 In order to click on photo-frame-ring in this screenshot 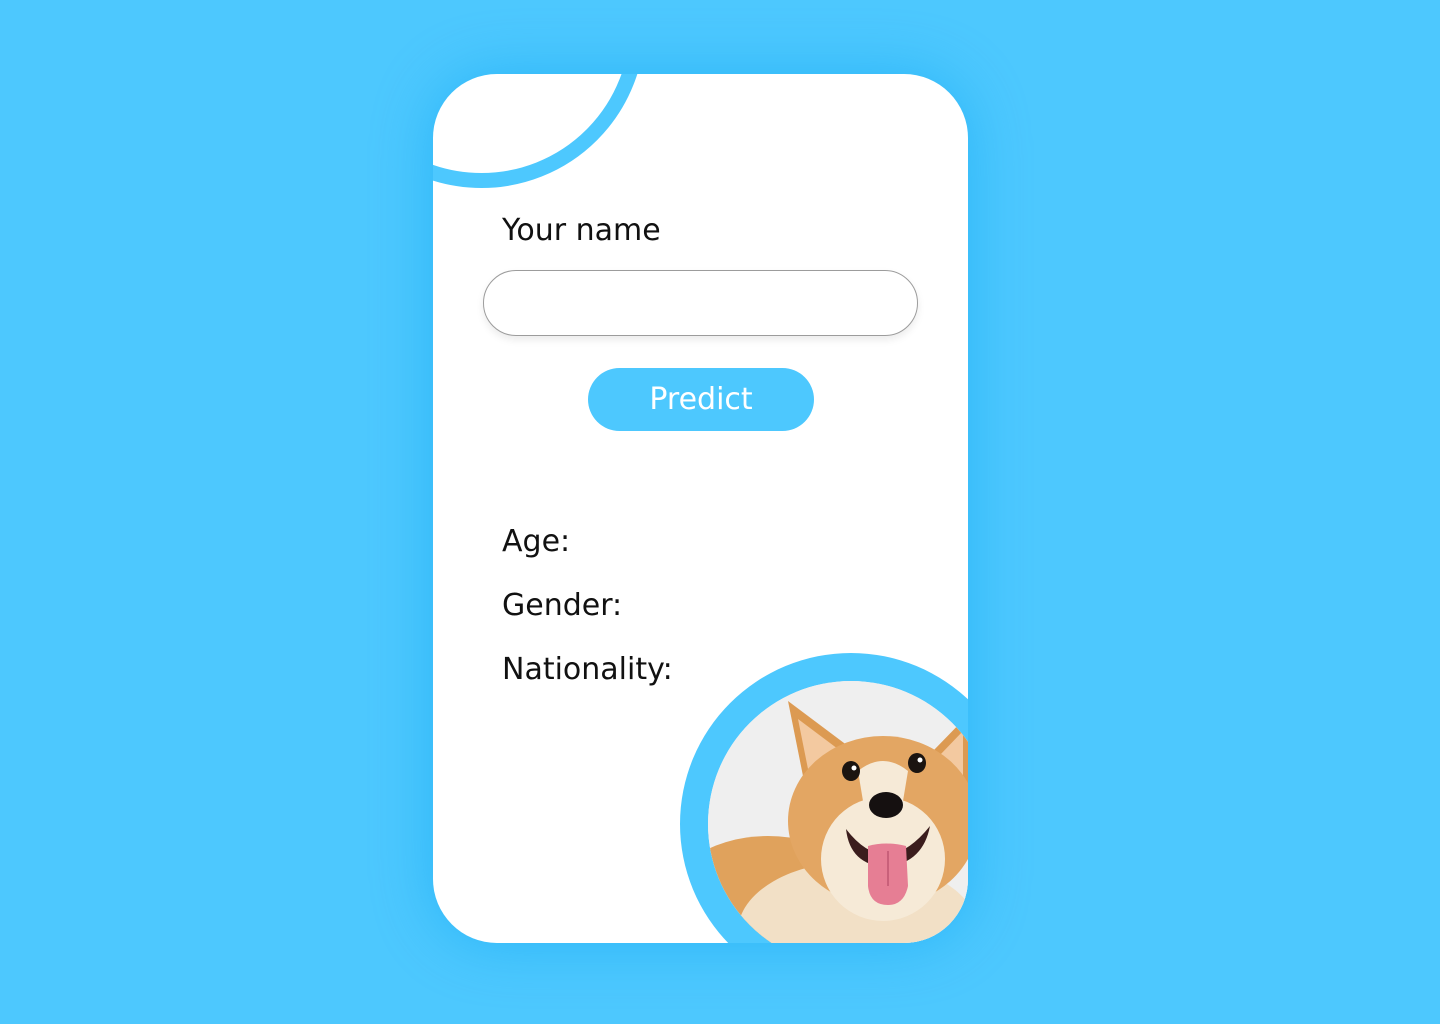, I will do `click(824, 798)`.